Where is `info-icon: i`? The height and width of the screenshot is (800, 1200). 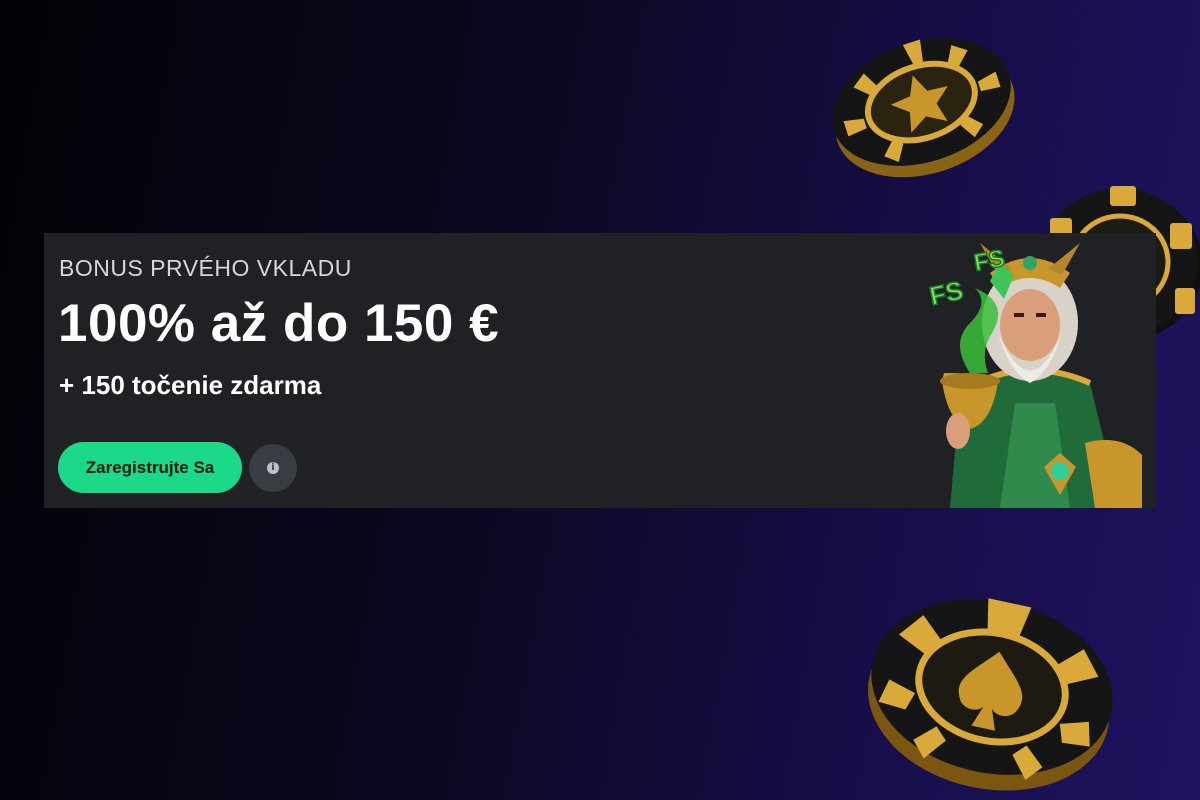
info-icon: i is located at coordinates (273, 468).